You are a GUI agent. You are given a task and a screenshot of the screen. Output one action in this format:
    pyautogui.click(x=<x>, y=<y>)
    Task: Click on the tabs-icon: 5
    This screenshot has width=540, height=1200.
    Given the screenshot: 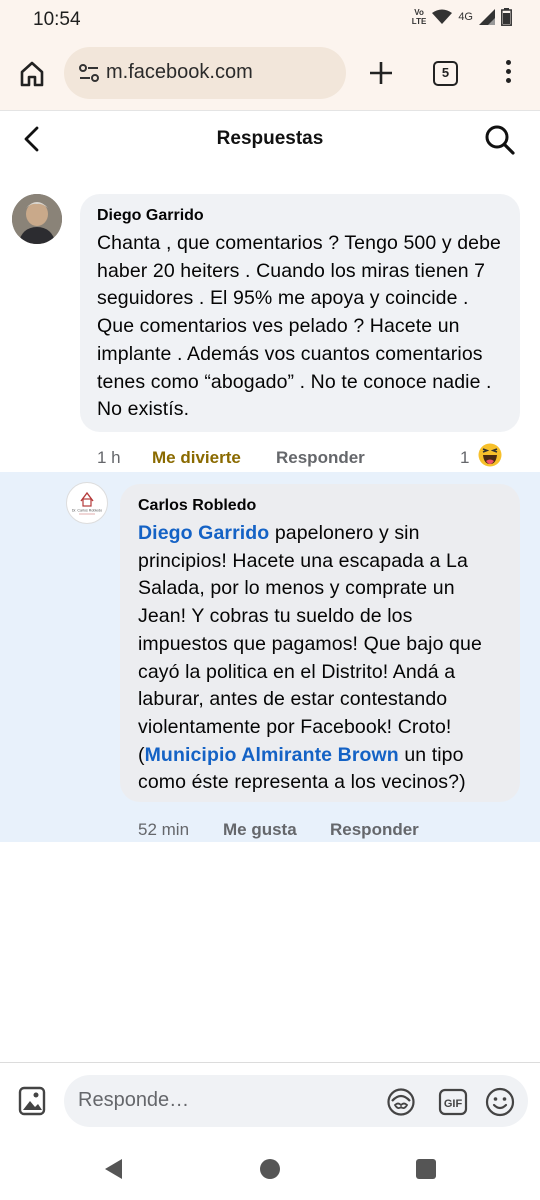 What is the action you would take?
    pyautogui.click(x=445, y=73)
    